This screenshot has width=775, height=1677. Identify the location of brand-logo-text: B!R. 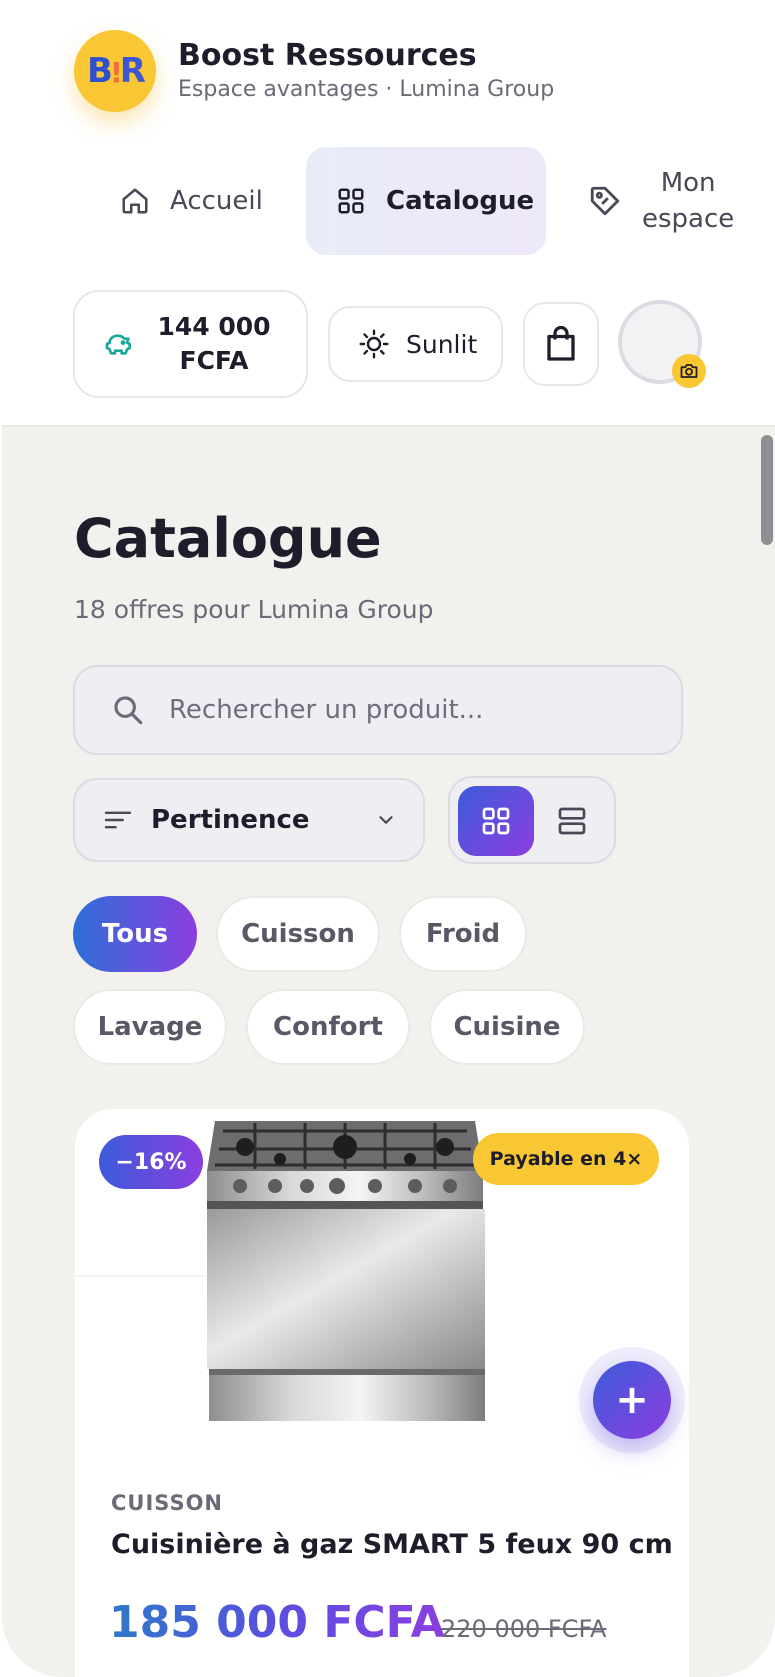
(116, 71).